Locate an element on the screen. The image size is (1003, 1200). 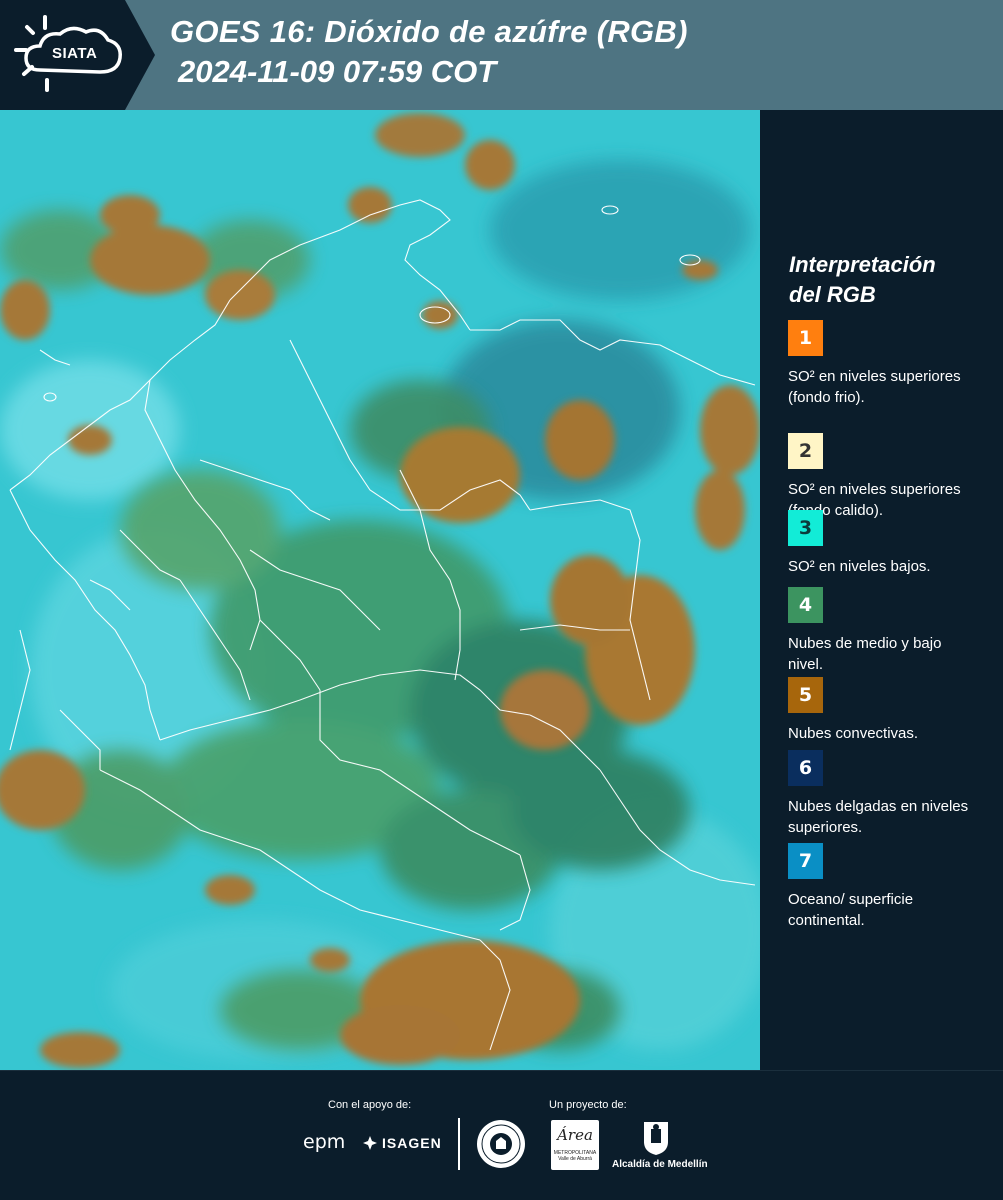
medellin-seal-icon is located at coordinates (501, 1144).